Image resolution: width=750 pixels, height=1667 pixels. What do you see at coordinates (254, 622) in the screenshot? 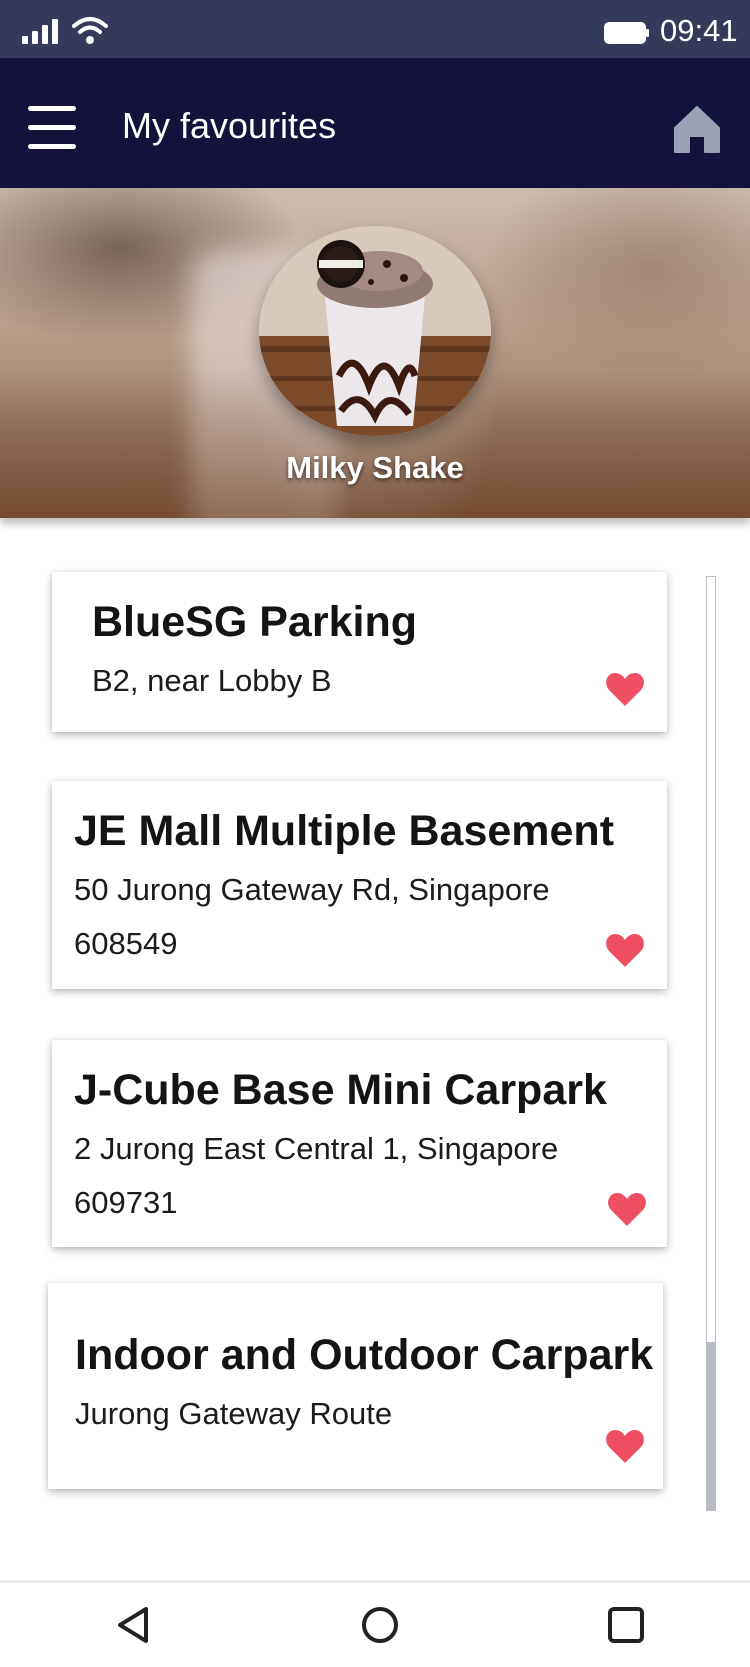
I see `favourite-name: BlueSG Parking` at bounding box center [254, 622].